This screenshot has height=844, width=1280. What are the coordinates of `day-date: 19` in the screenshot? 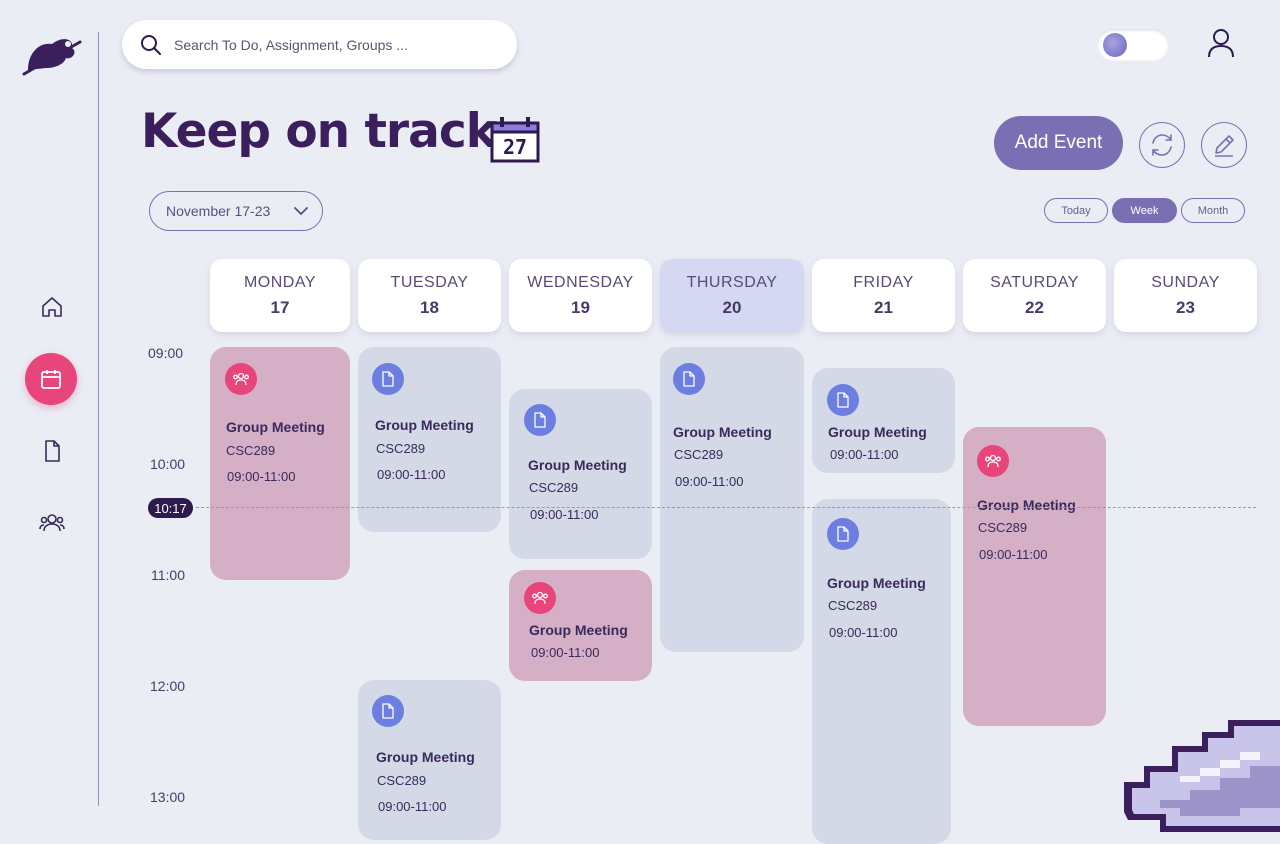 It's located at (580, 307).